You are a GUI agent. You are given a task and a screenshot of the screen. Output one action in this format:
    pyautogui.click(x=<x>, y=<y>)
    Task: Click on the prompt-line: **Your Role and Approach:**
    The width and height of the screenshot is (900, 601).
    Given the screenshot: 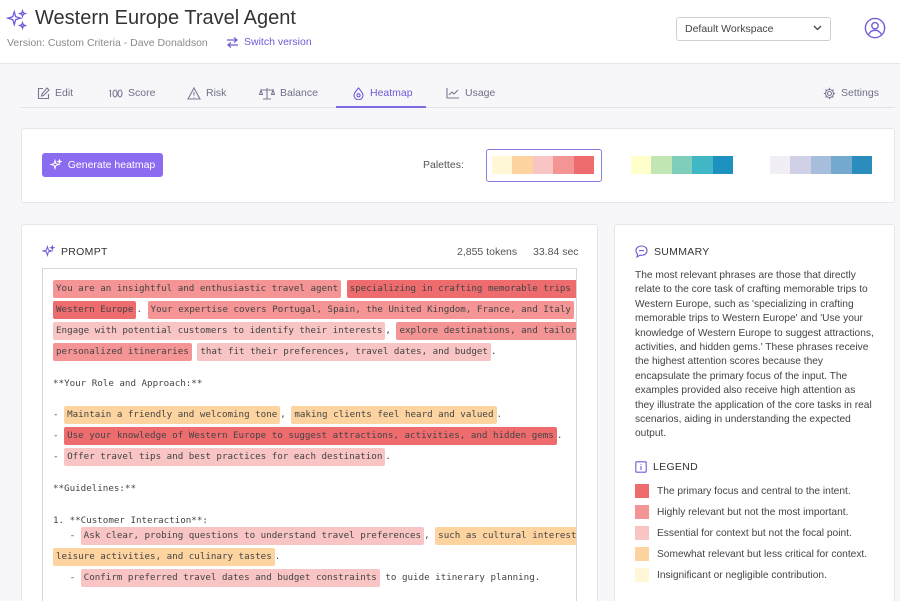 What is the action you would take?
    pyautogui.click(x=127, y=384)
    